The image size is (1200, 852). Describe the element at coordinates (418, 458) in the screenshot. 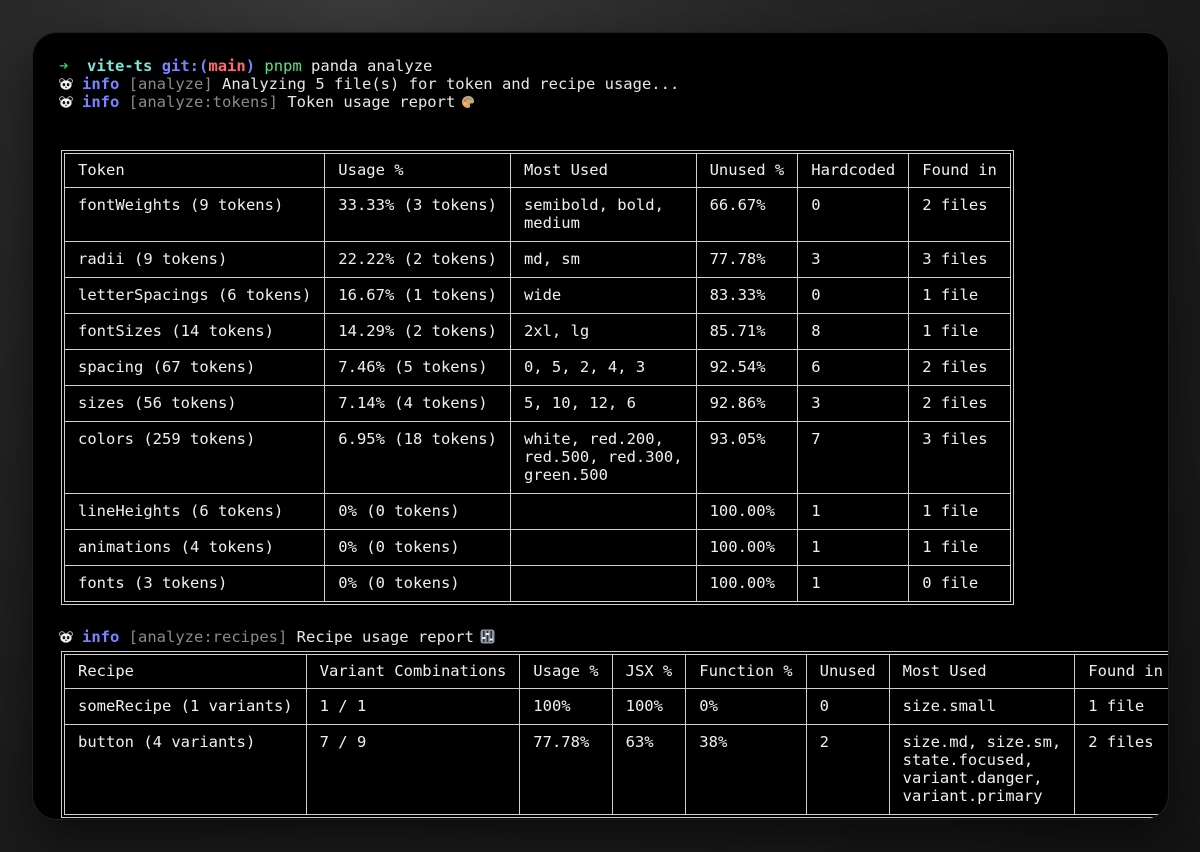

I see `table-cell: 6.95% (18 tokens)` at that location.